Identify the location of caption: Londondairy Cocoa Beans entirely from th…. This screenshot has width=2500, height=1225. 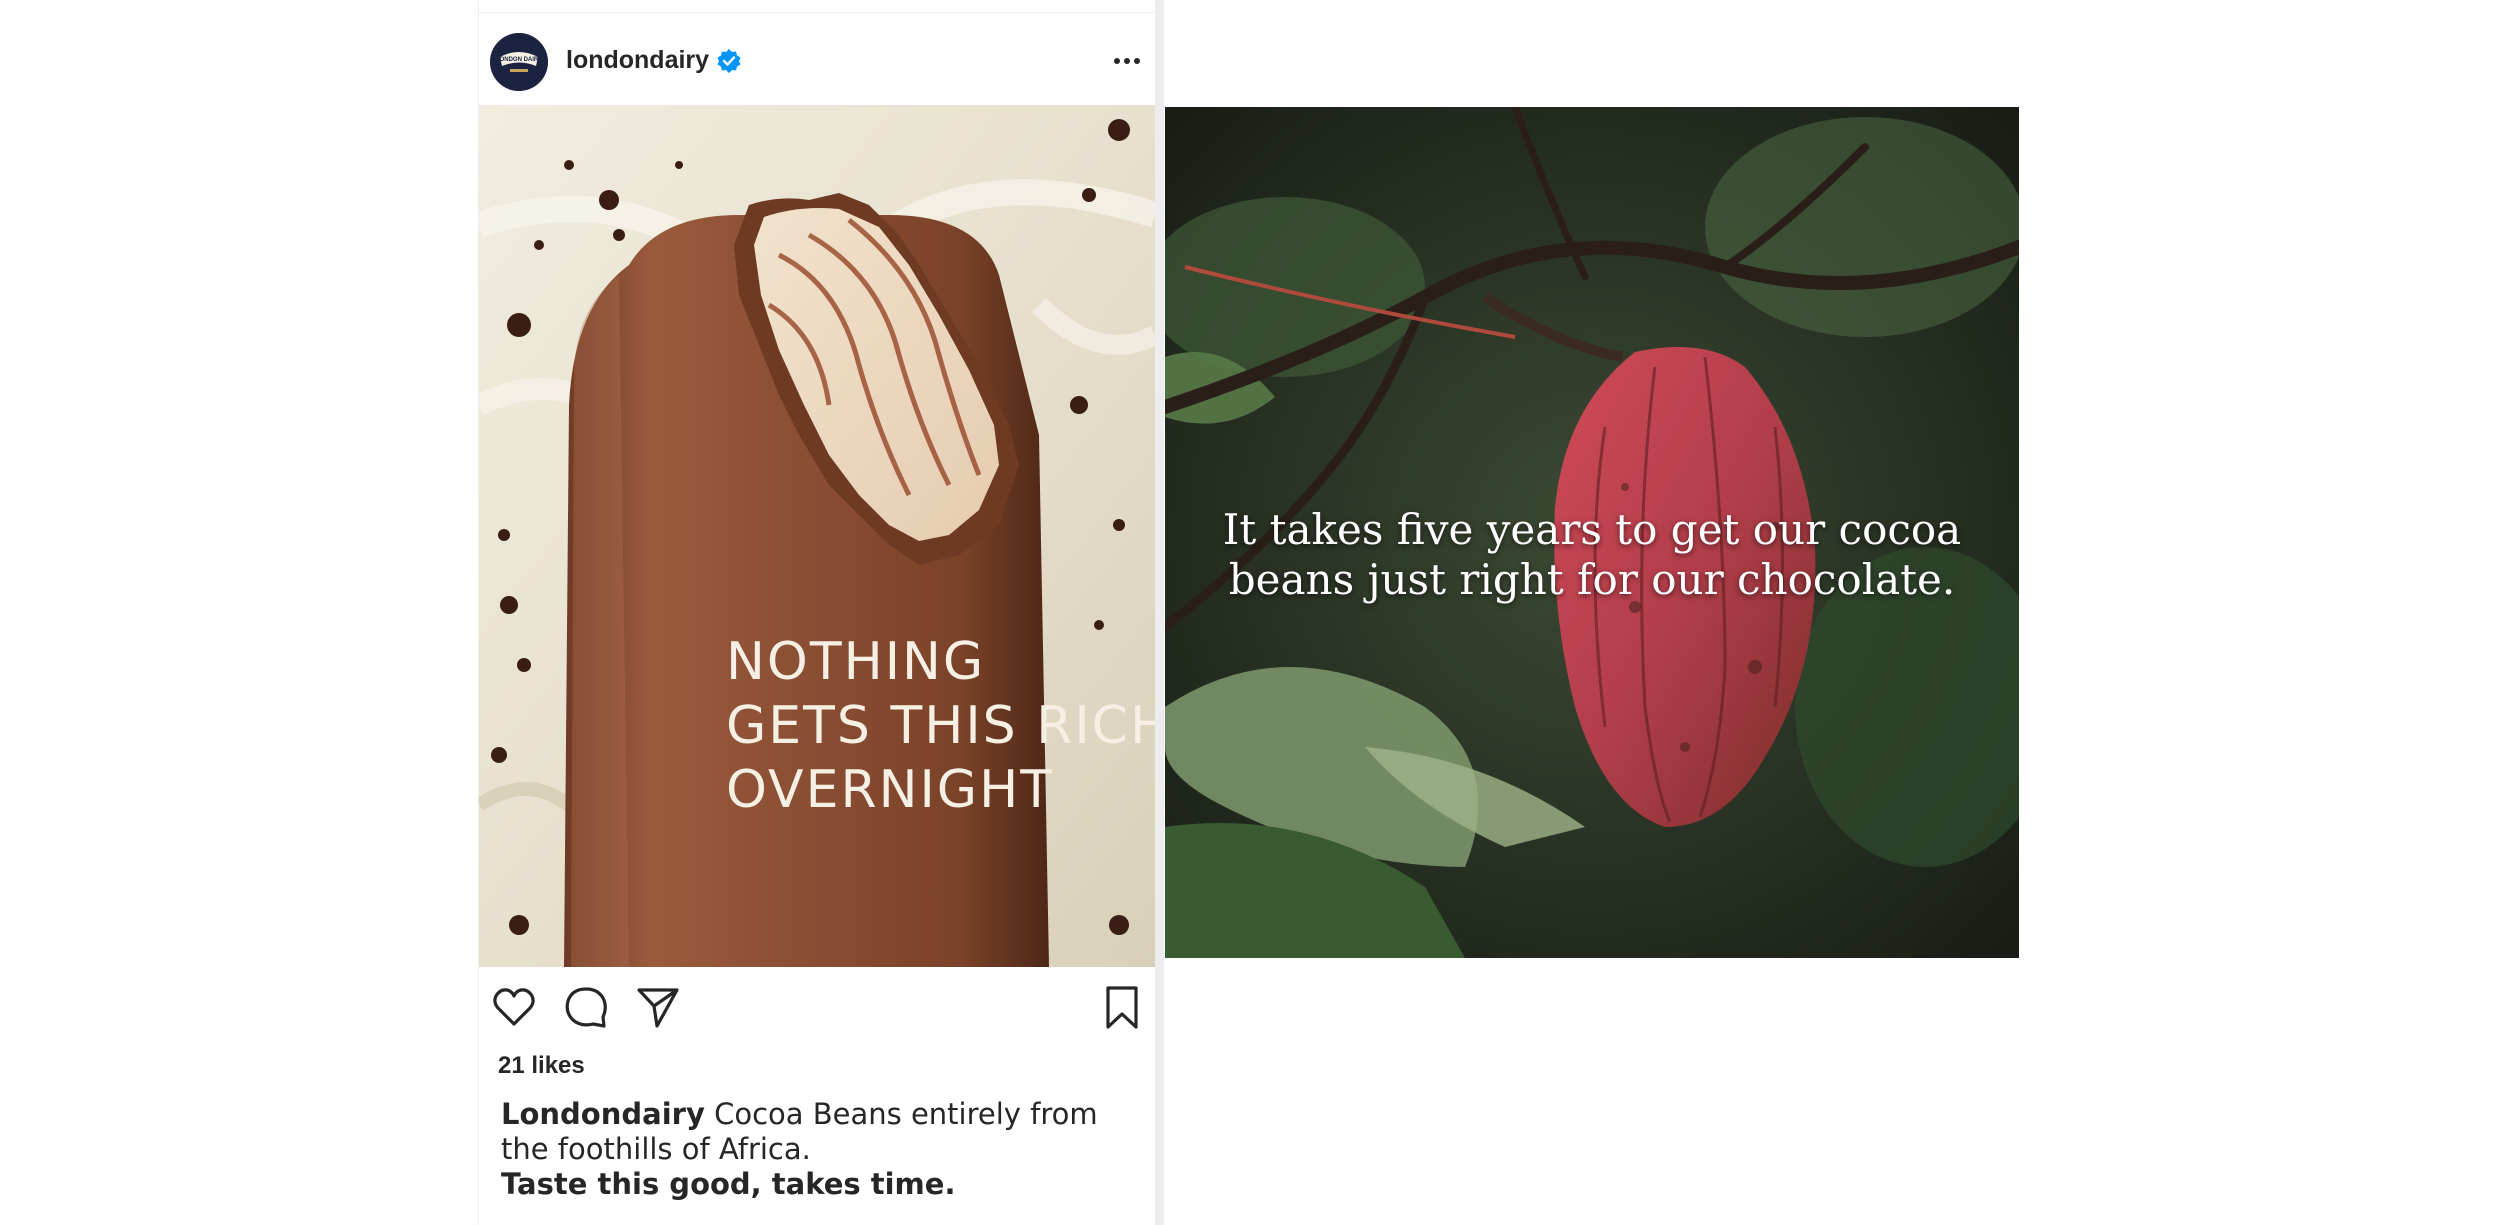
(821, 1149).